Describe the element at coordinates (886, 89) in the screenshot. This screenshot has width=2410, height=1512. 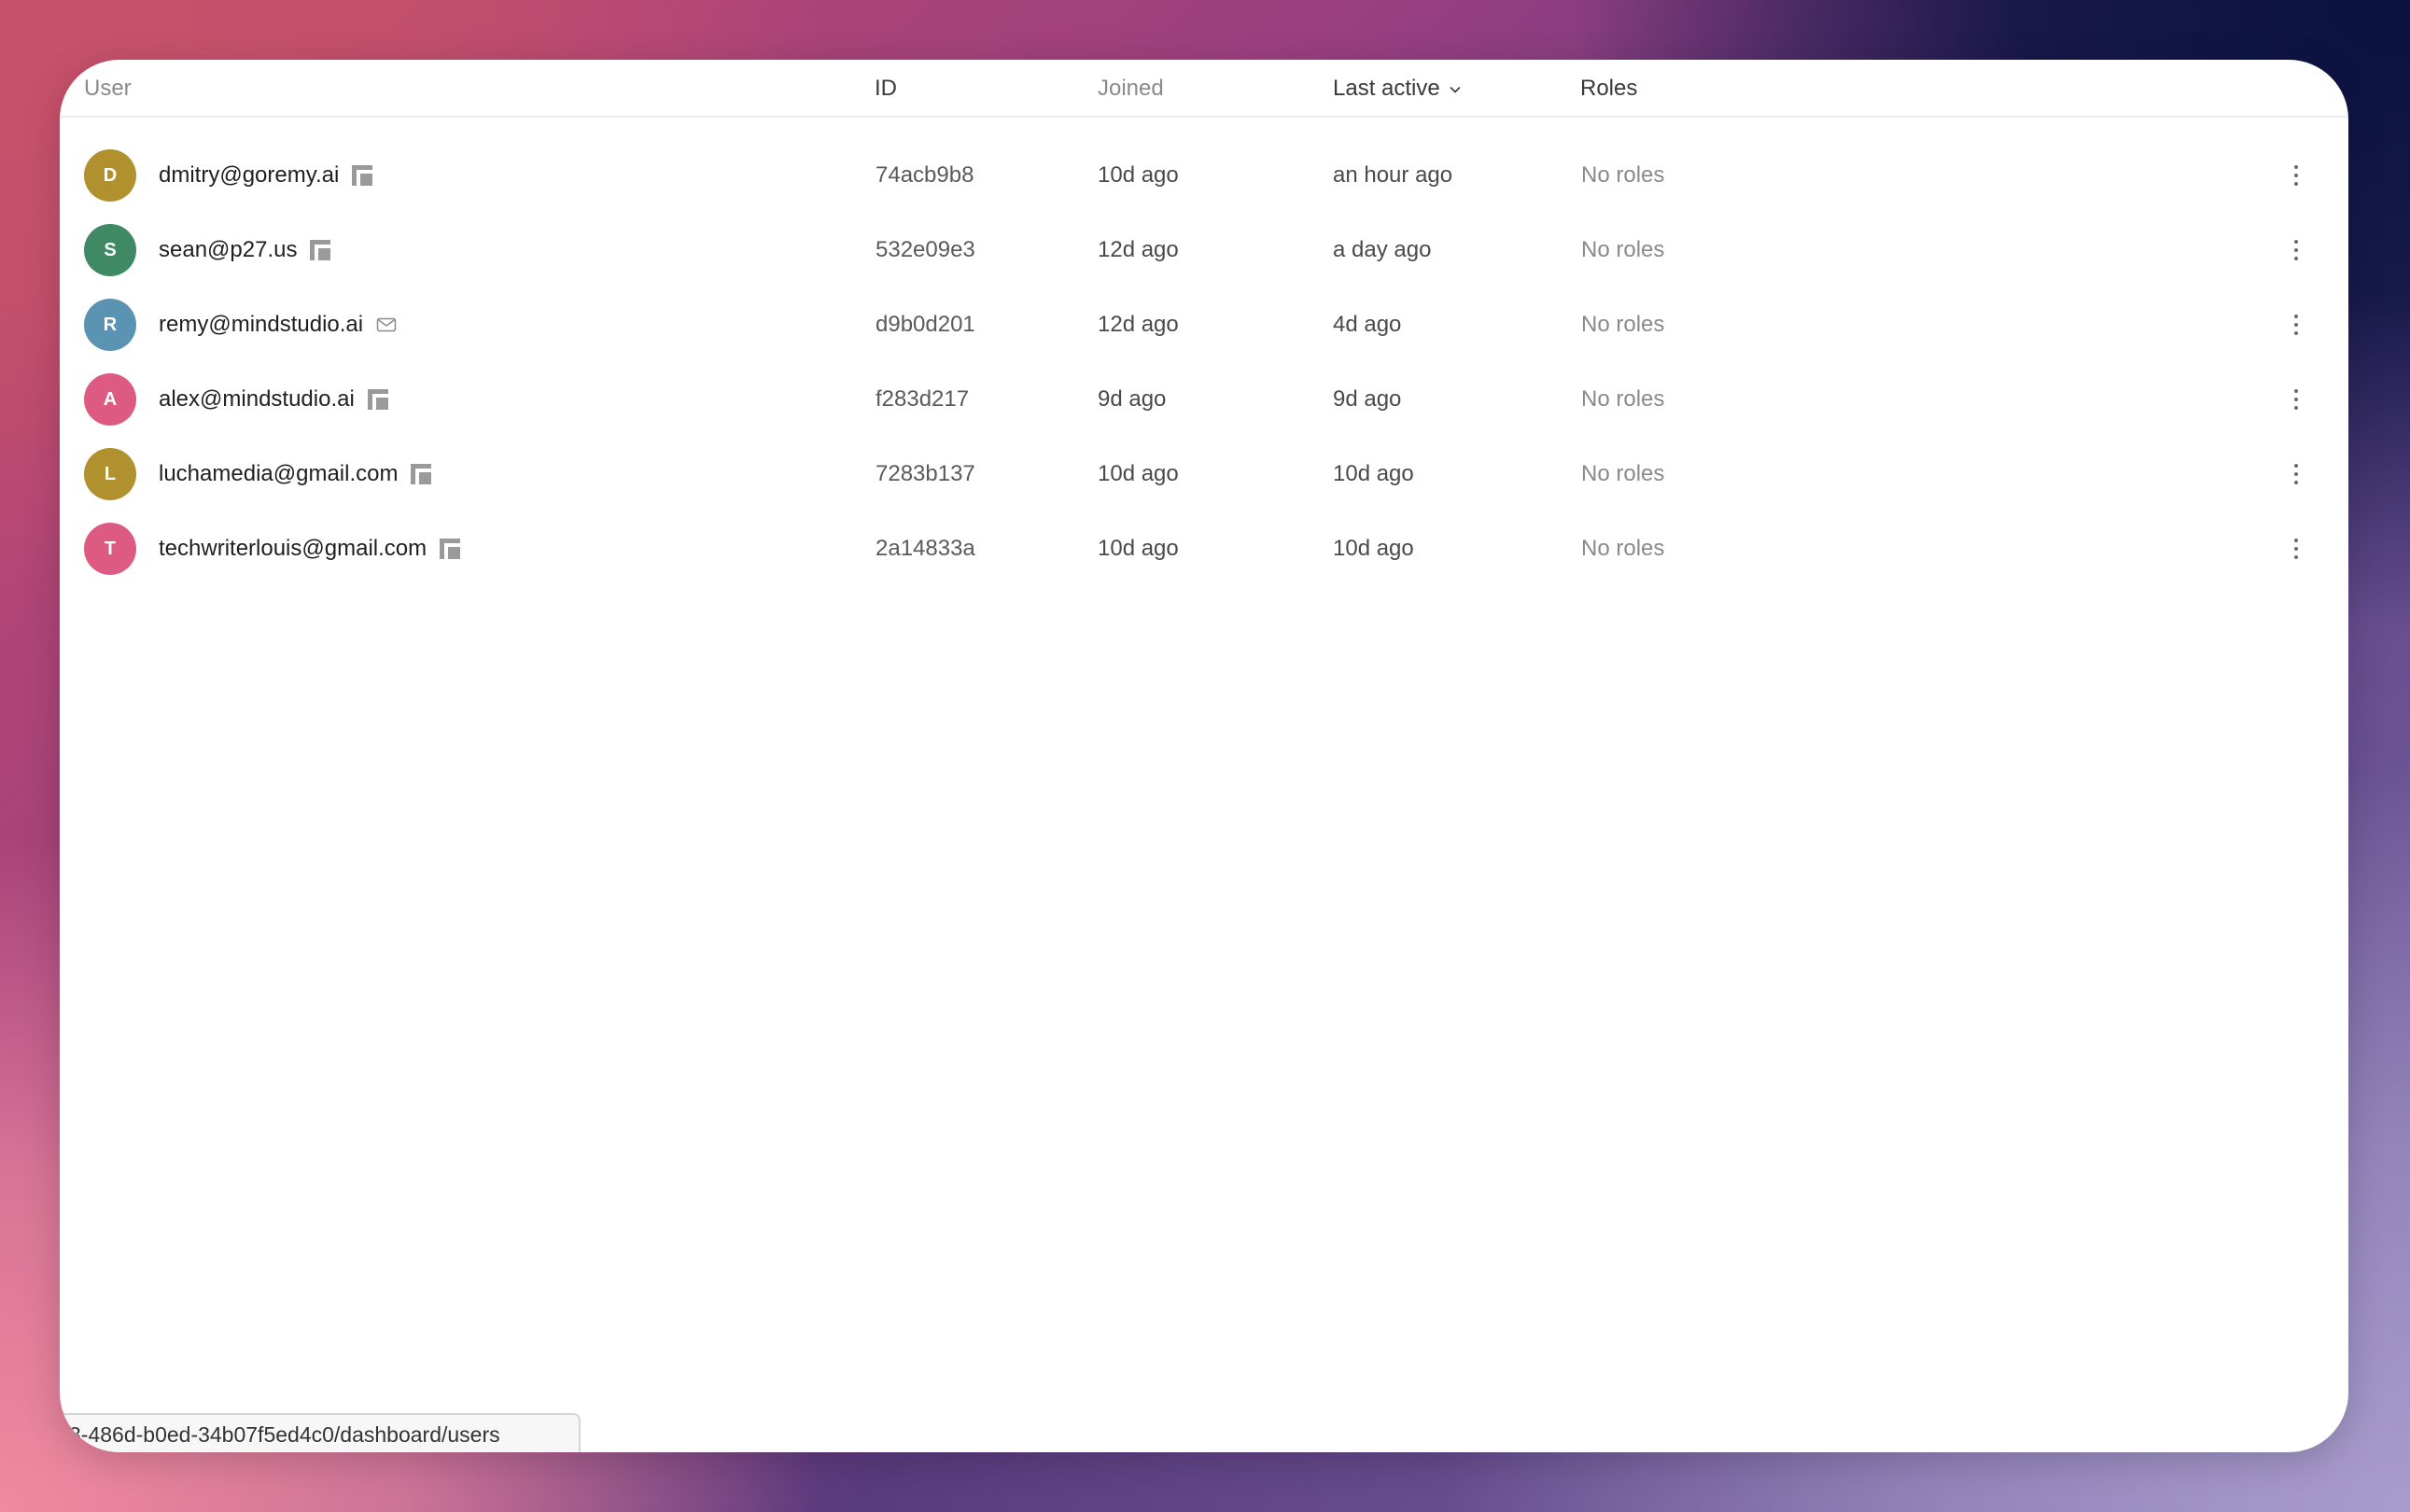
I see `column-header-id: ID` at that location.